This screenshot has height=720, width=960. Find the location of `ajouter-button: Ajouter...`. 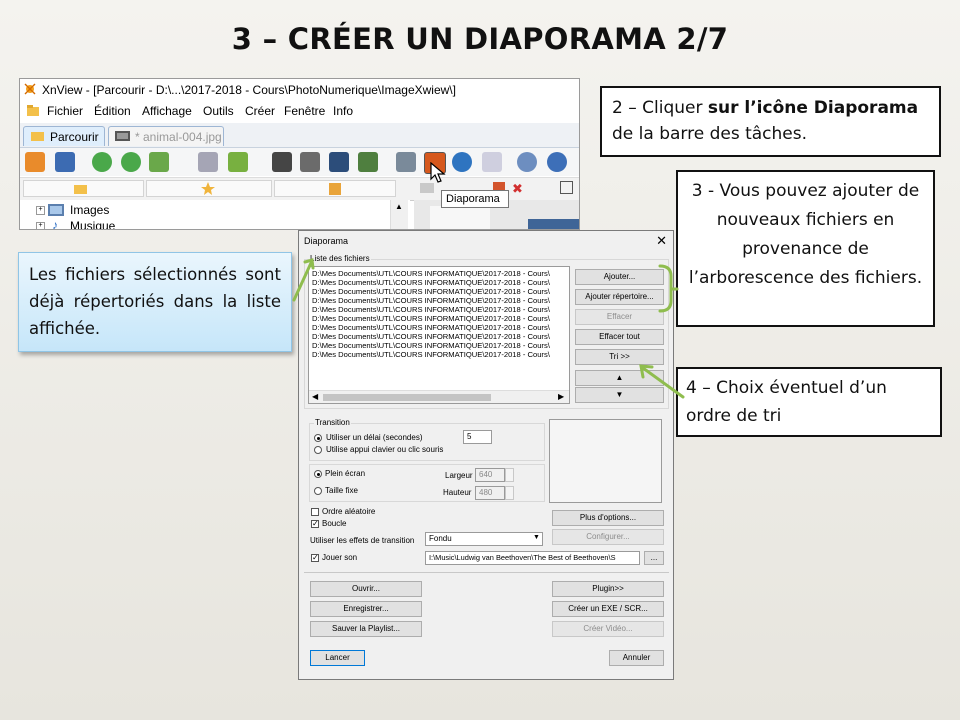

ajouter-button: Ajouter... is located at coordinates (619, 277).